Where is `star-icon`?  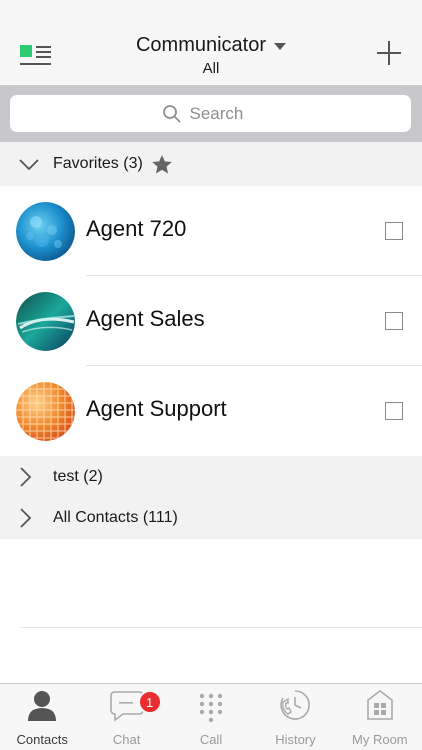 star-icon is located at coordinates (162, 164).